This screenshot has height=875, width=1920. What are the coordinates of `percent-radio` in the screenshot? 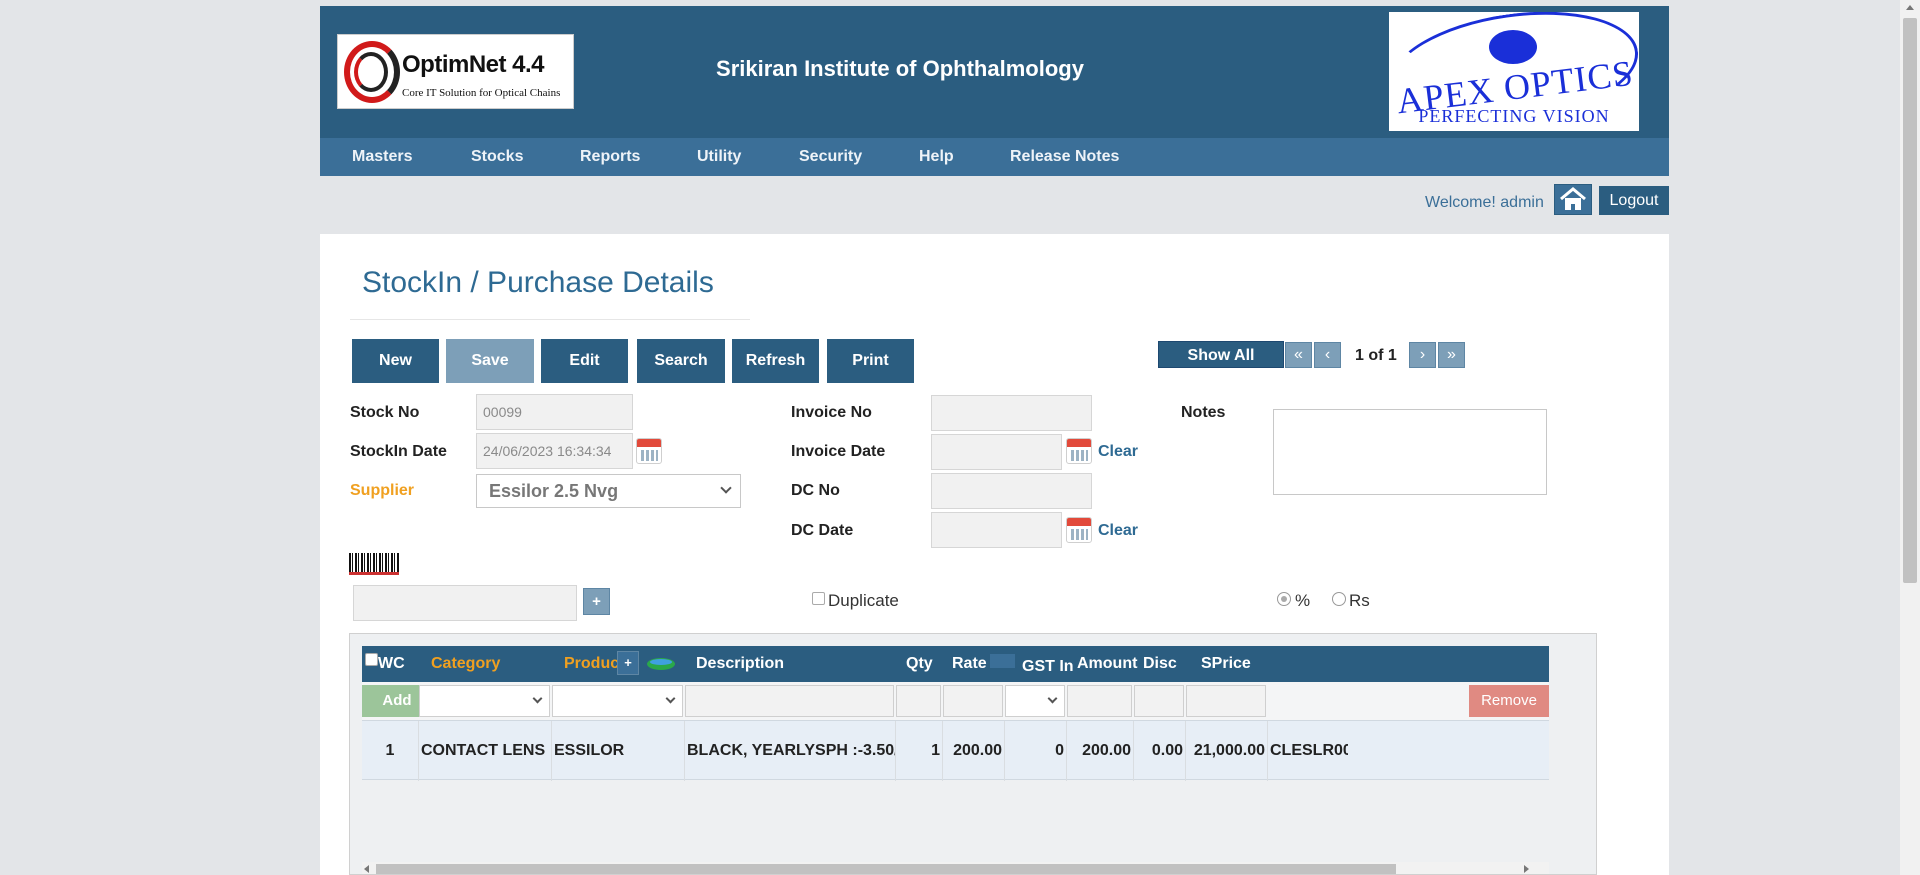 It's located at (1284, 599).